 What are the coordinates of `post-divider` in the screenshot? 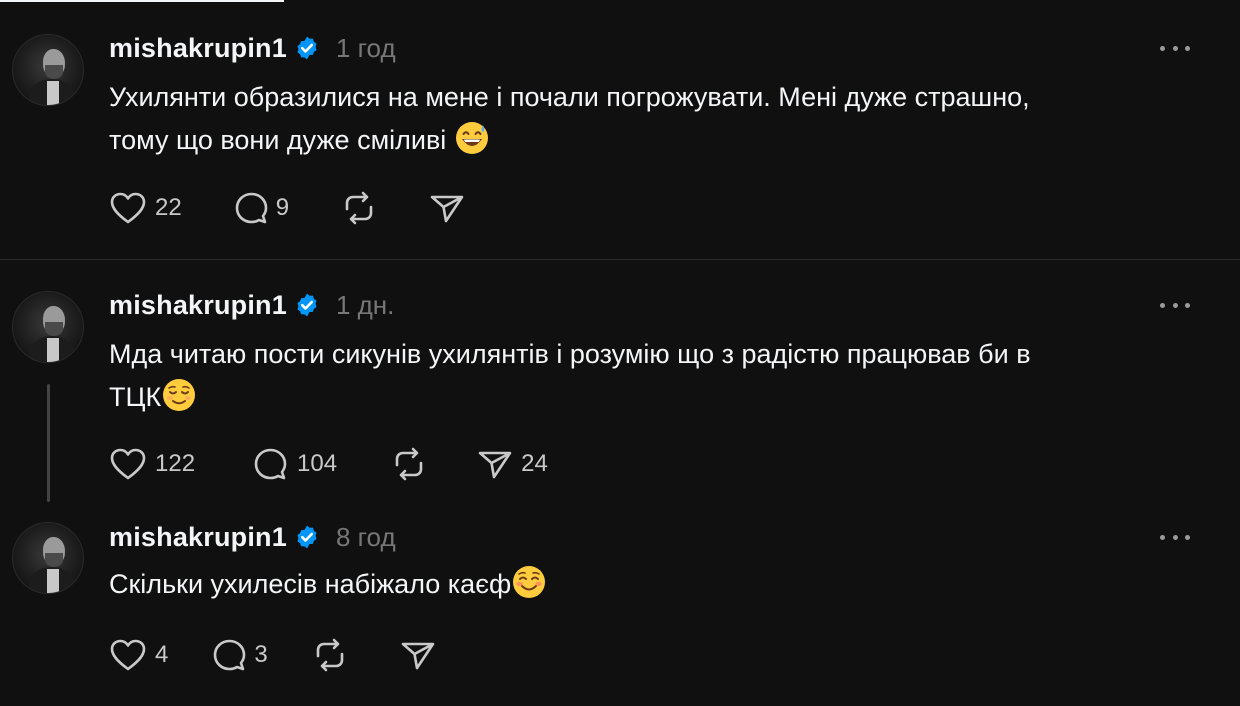 It's located at (620, 259).